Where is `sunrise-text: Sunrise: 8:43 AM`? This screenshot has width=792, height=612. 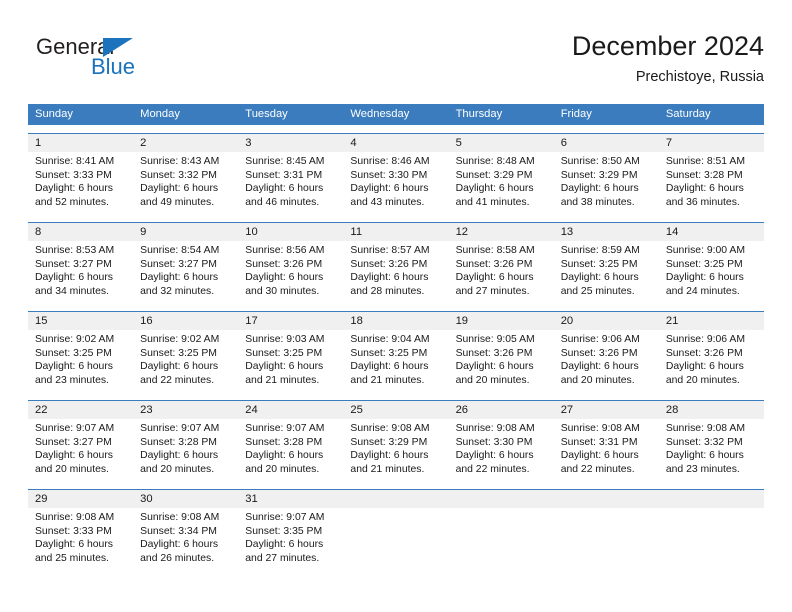 sunrise-text: Sunrise: 8:43 AM is located at coordinates (180, 161).